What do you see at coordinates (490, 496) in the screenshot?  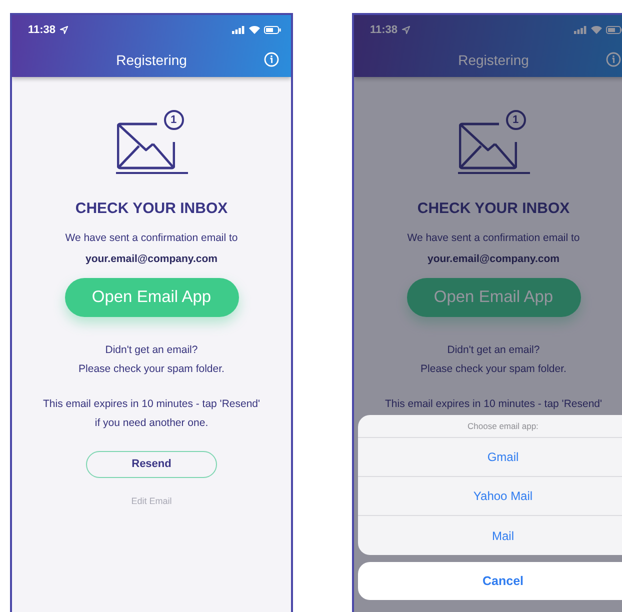 I see `sheet-option: Yahoo Mail` at bounding box center [490, 496].